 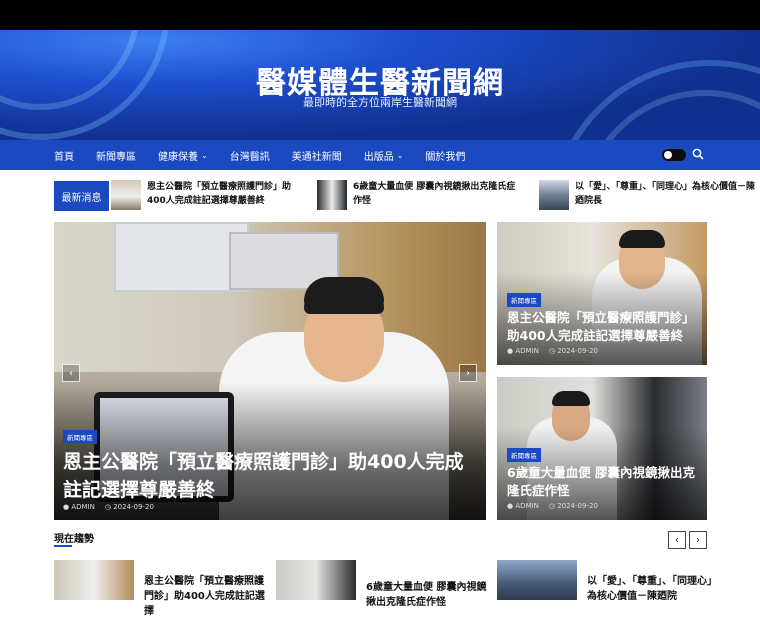 I want to click on nav-item-label: 出版品, so click(x=378, y=157).